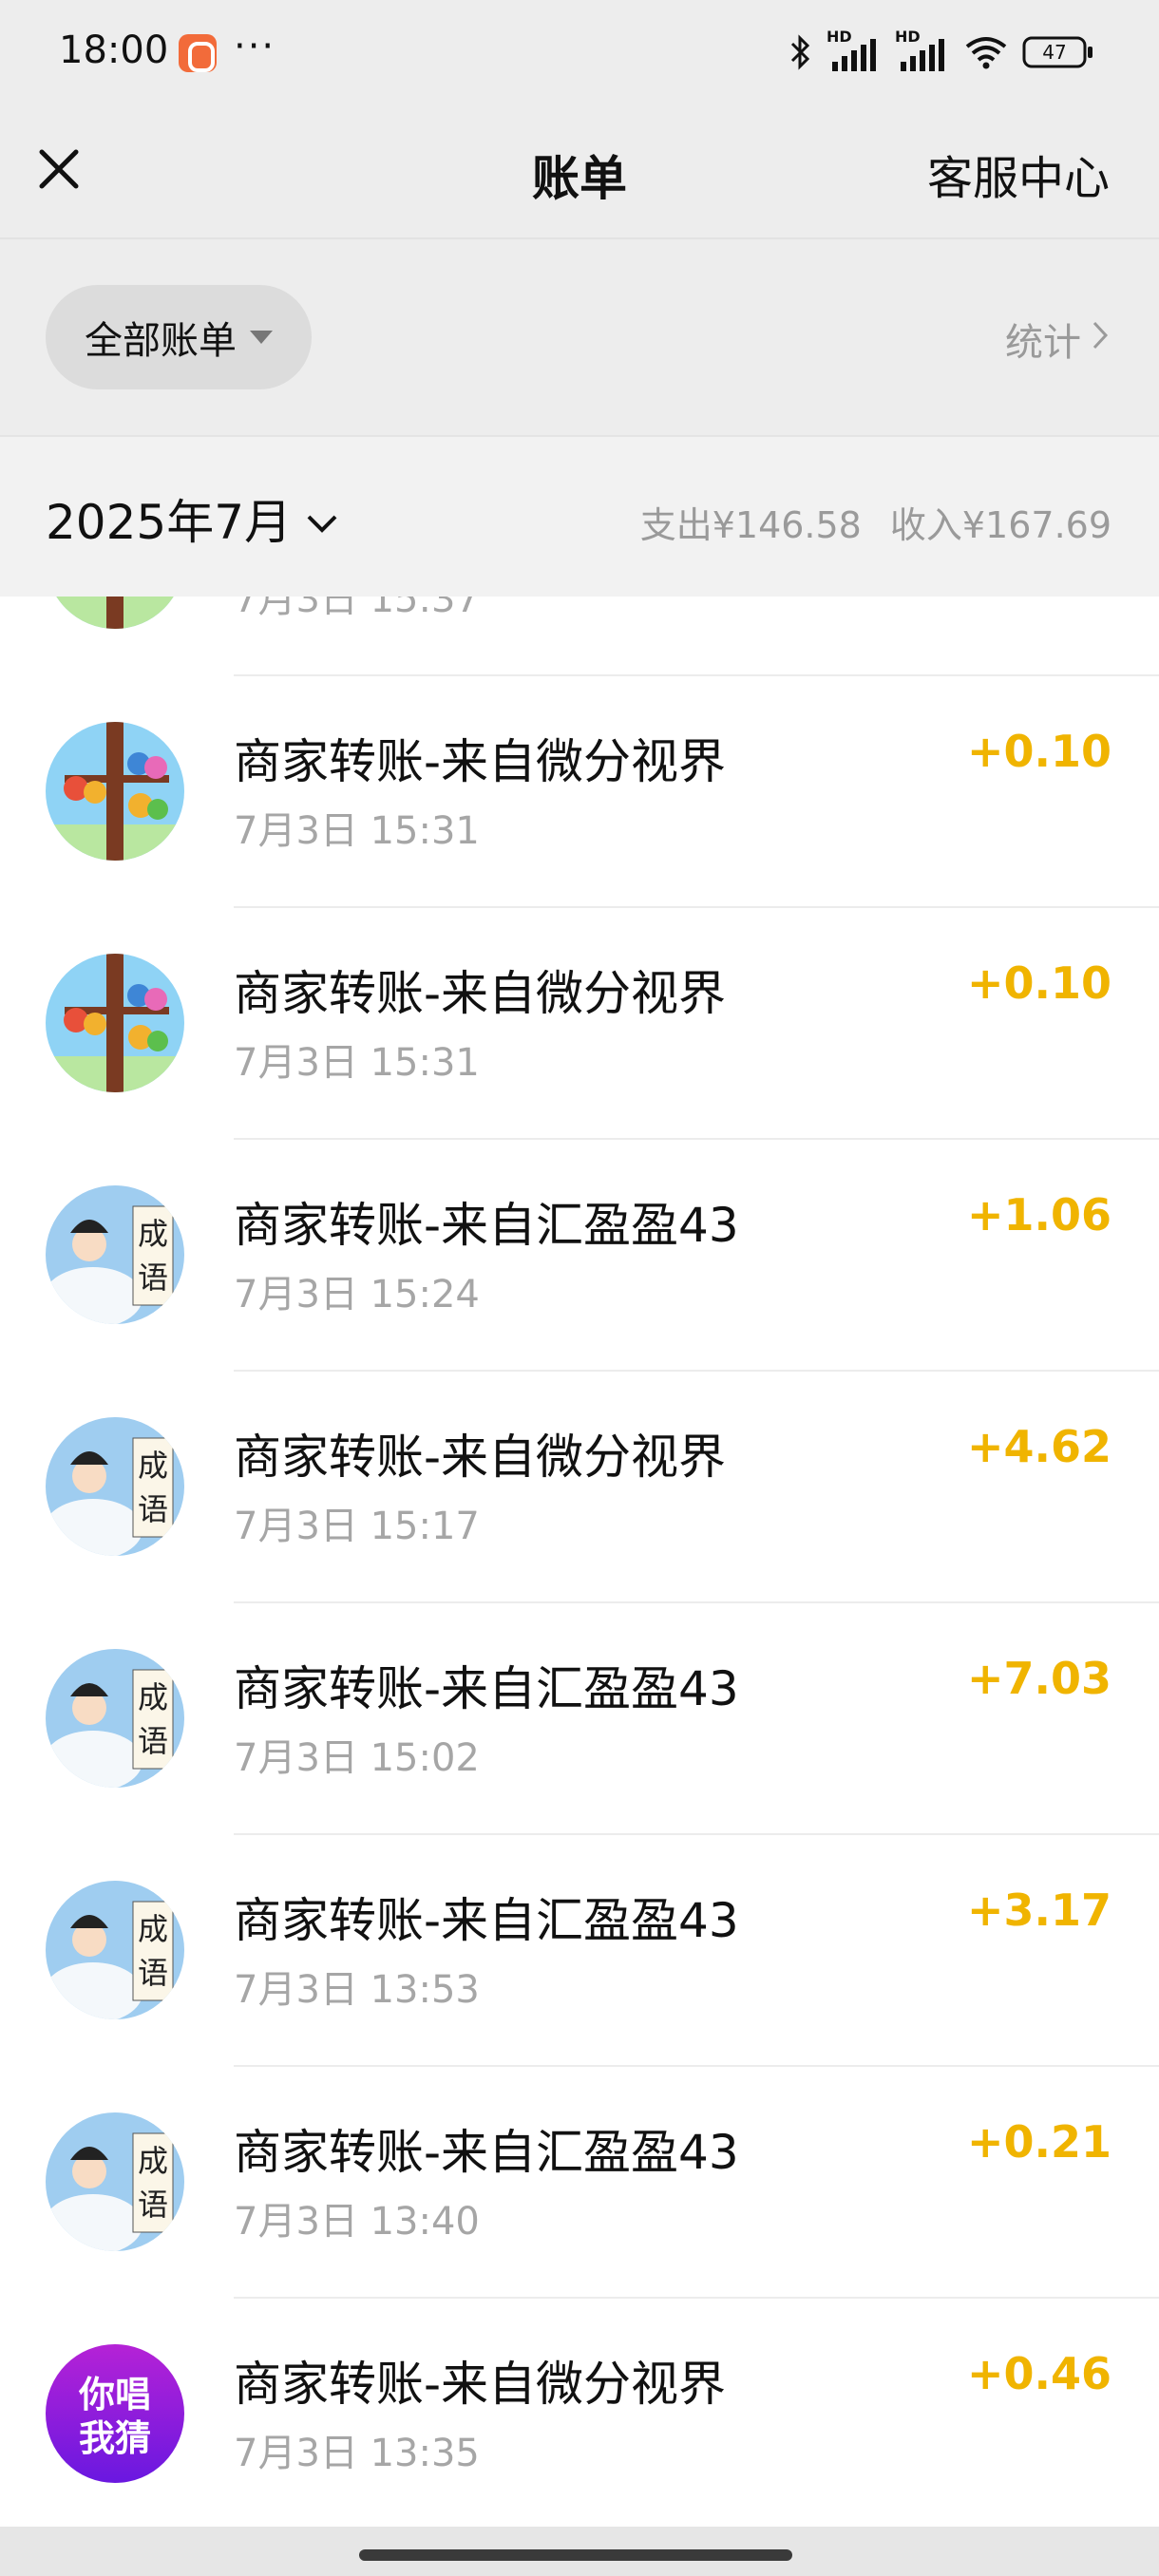  I want to click on navigation-bar: 账单 客服中心, so click(579, 170).